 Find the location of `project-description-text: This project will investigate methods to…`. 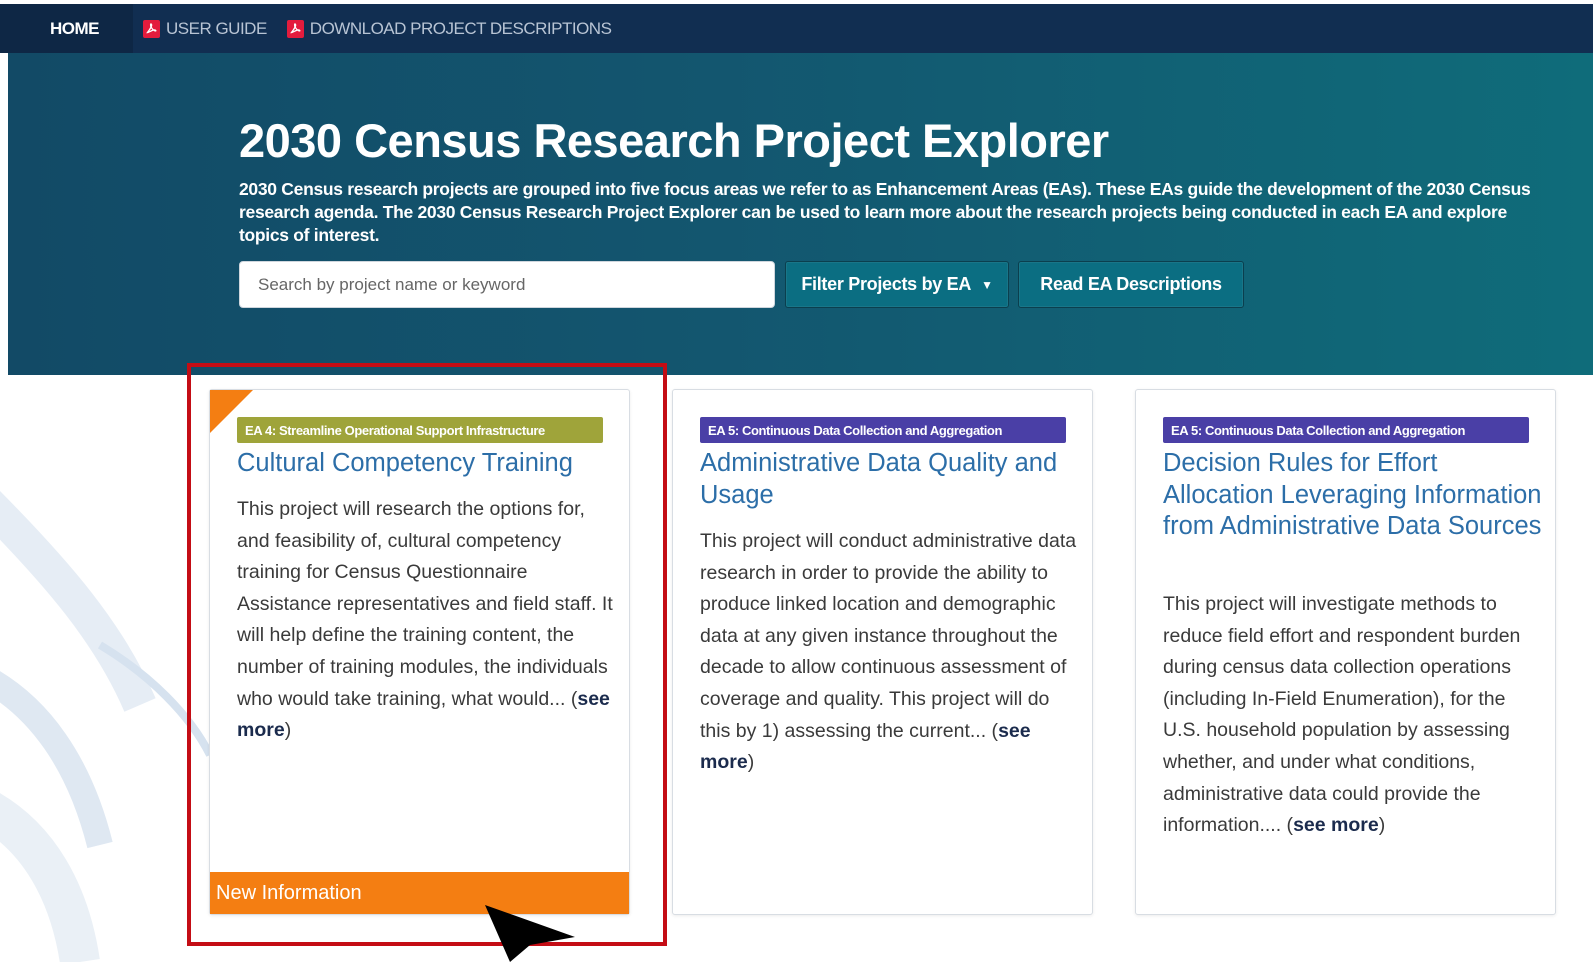

project-description-text: This project will investigate methods to… is located at coordinates (1342, 715).